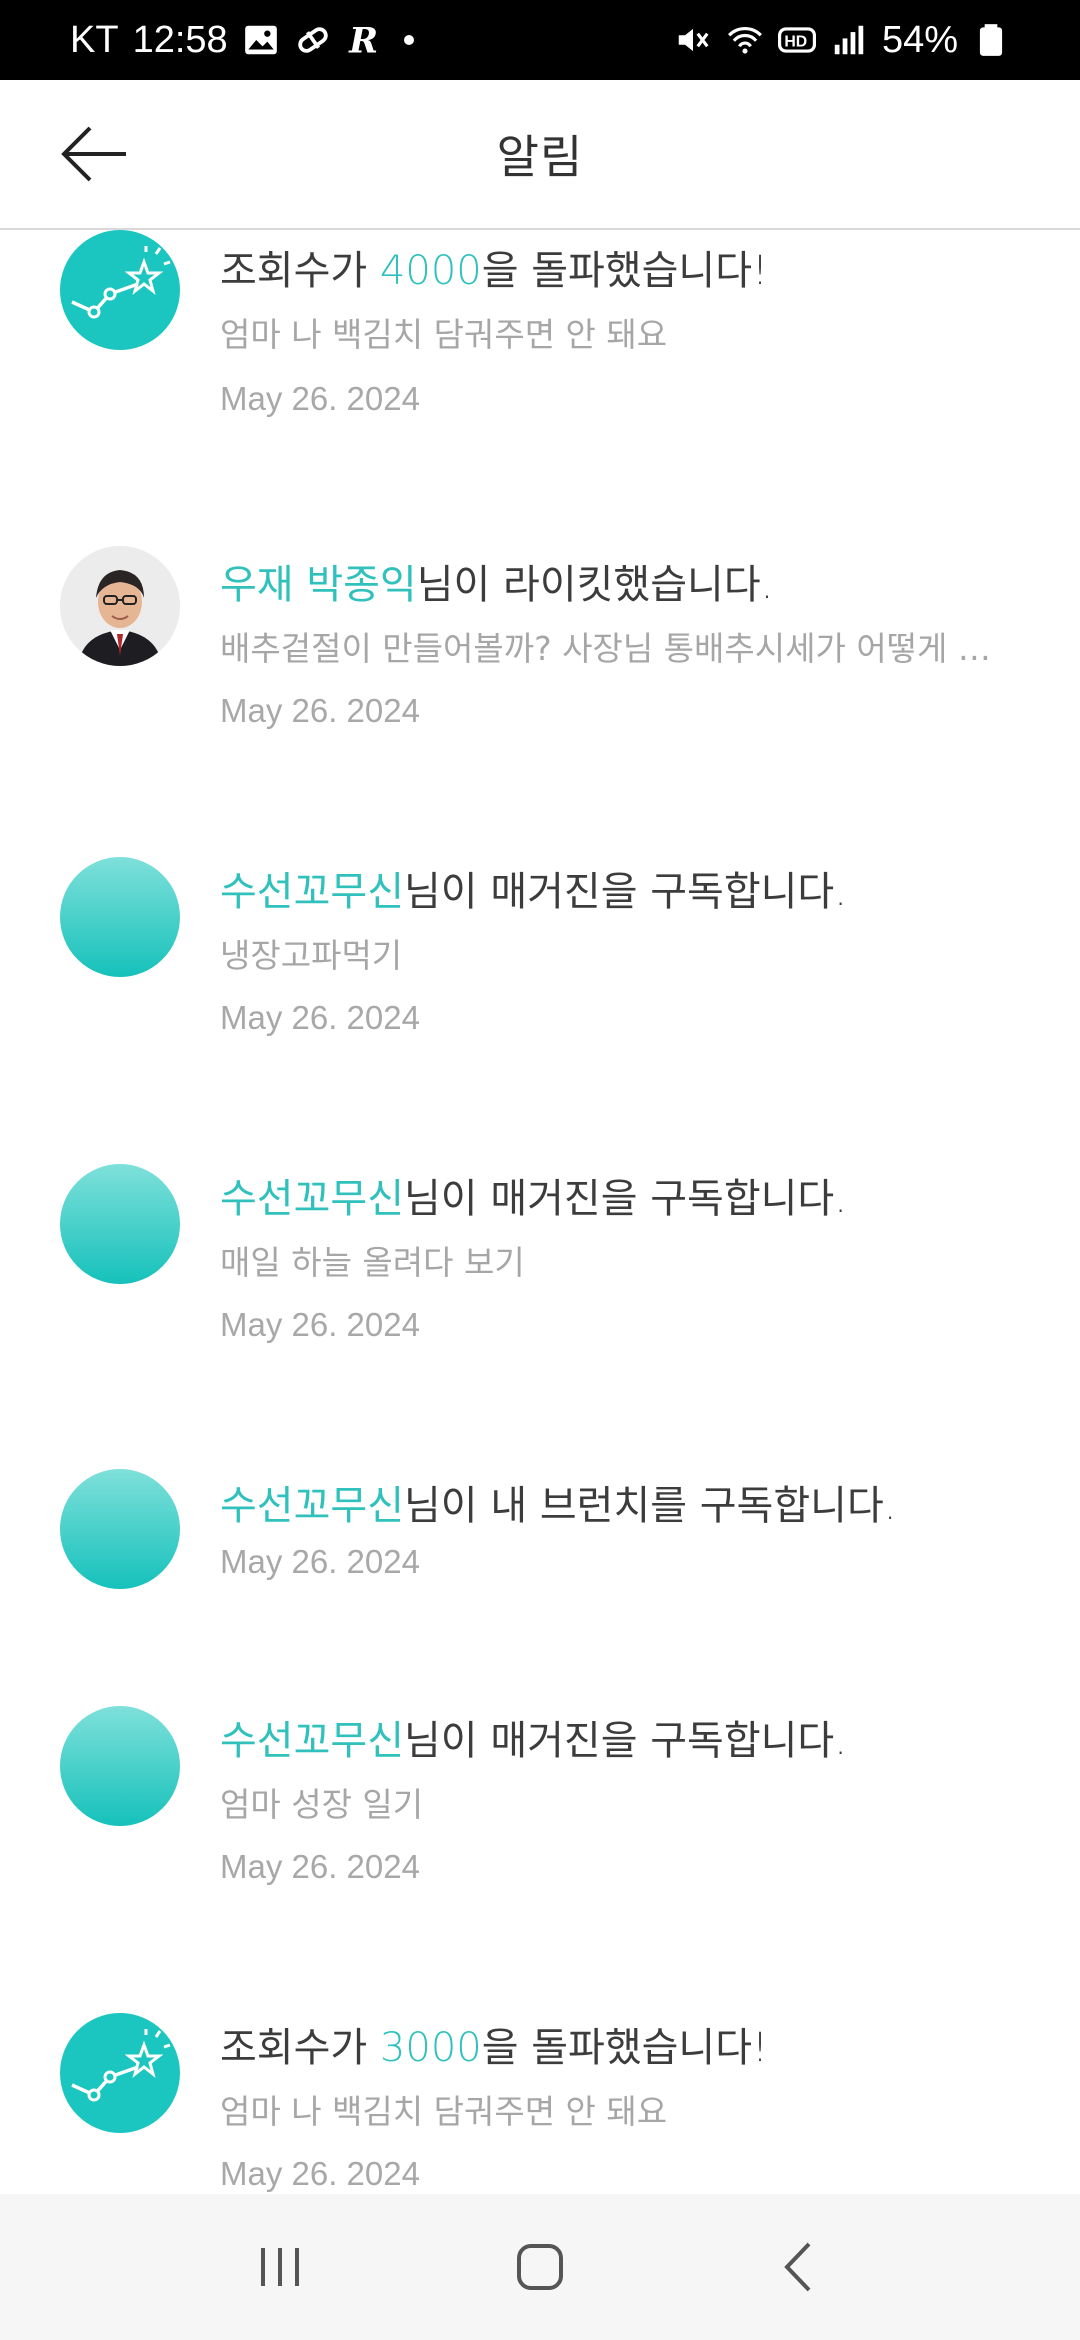 Image resolution: width=1080 pixels, height=2340 pixels. What do you see at coordinates (313, 40) in the screenshot?
I see `pill-icon` at bounding box center [313, 40].